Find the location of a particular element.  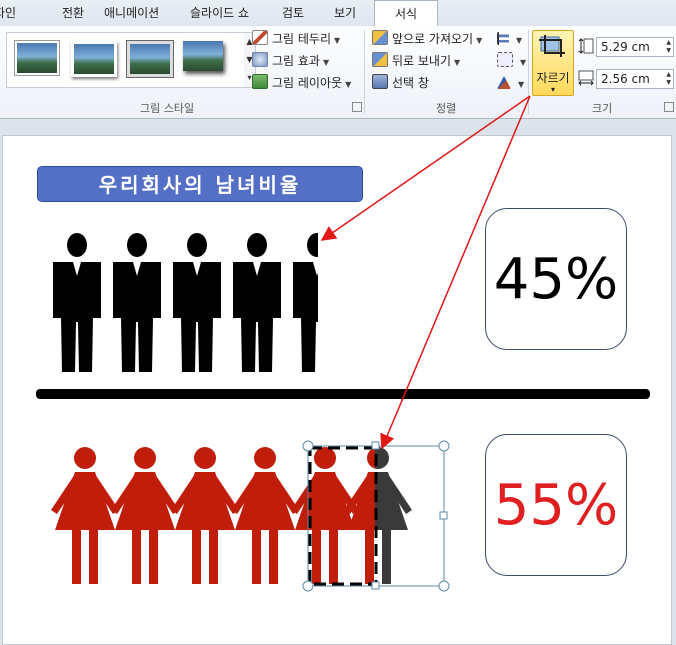

annotation-arrow-to-male is located at coordinates (425, 168).